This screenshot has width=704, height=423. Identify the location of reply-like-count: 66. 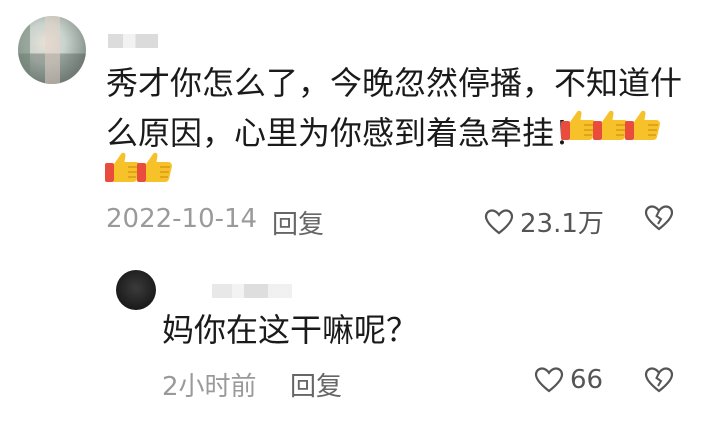
(587, 380).